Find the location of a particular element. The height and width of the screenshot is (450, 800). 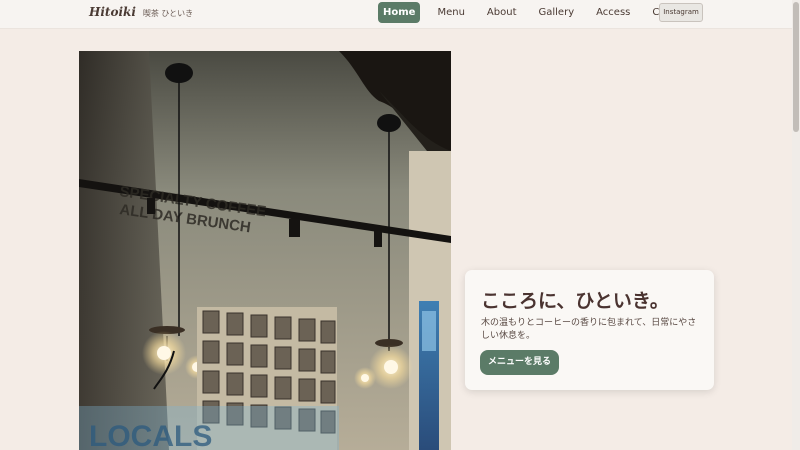

brand-name: Hitoiki is located at coordinates (112, 12).